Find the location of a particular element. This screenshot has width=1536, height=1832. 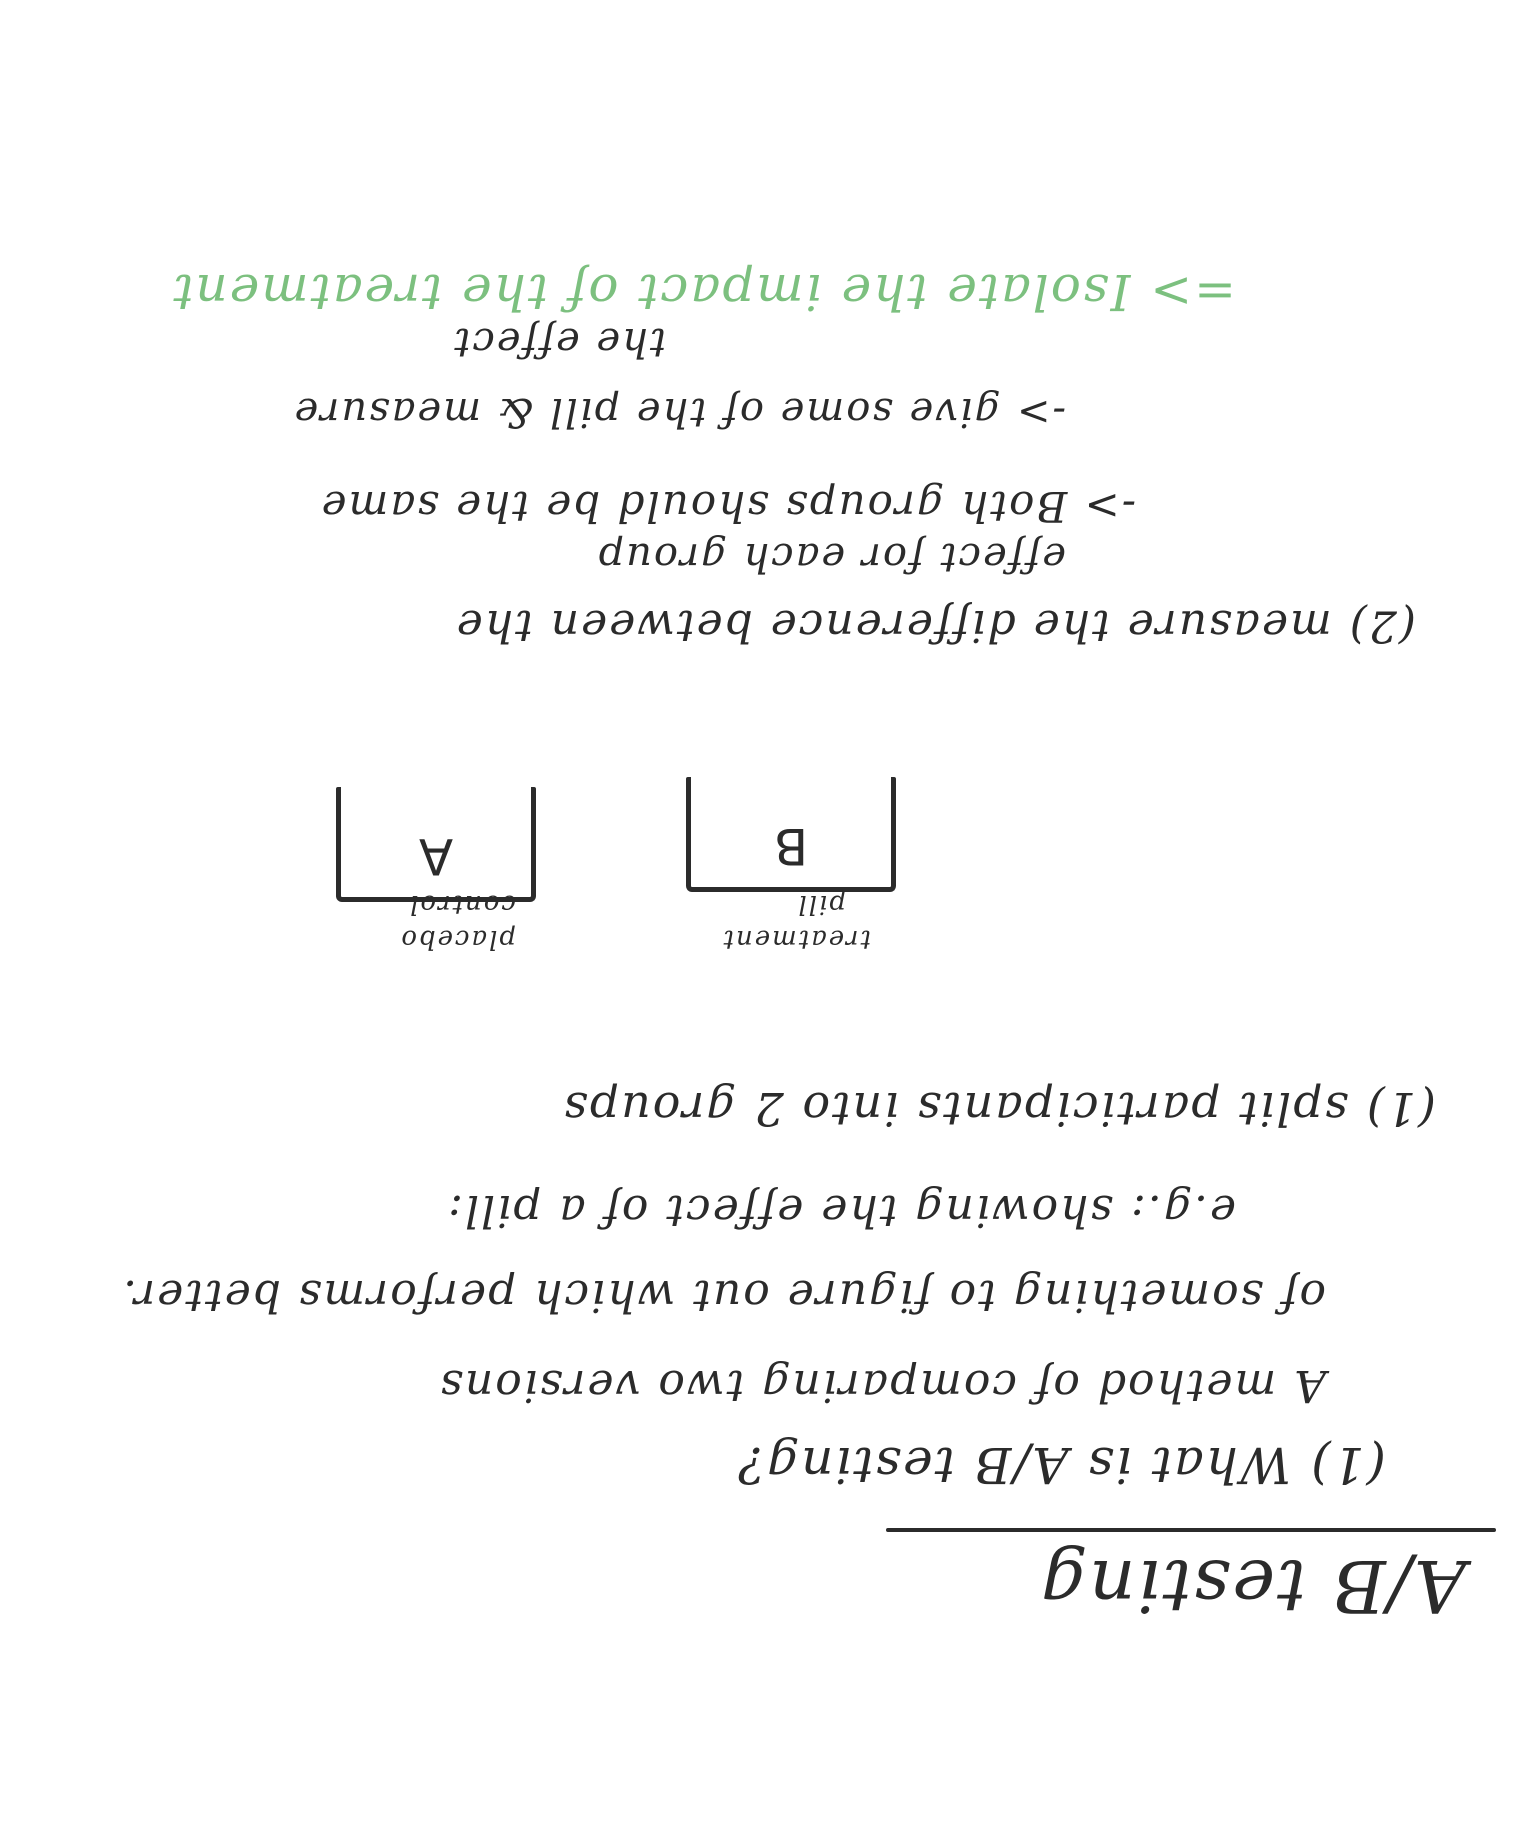

step-1-line: (1) split participants into 2 groups is located at coordinates (999, 1109).